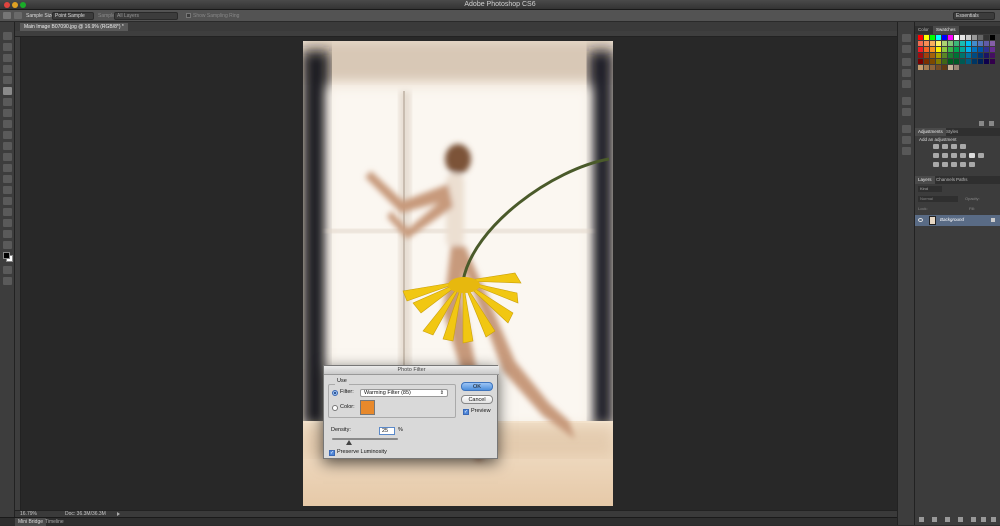  Describe the element at coordinates (7, 113) in the screenshot. I see `brush-tool-icon` at that location.